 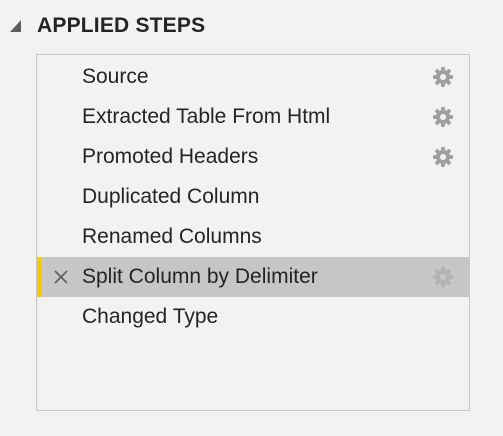 What do you see at coordinates (253, 77) in the screenshot?
I see `step-source: Source` at bounding box center [253, 77].